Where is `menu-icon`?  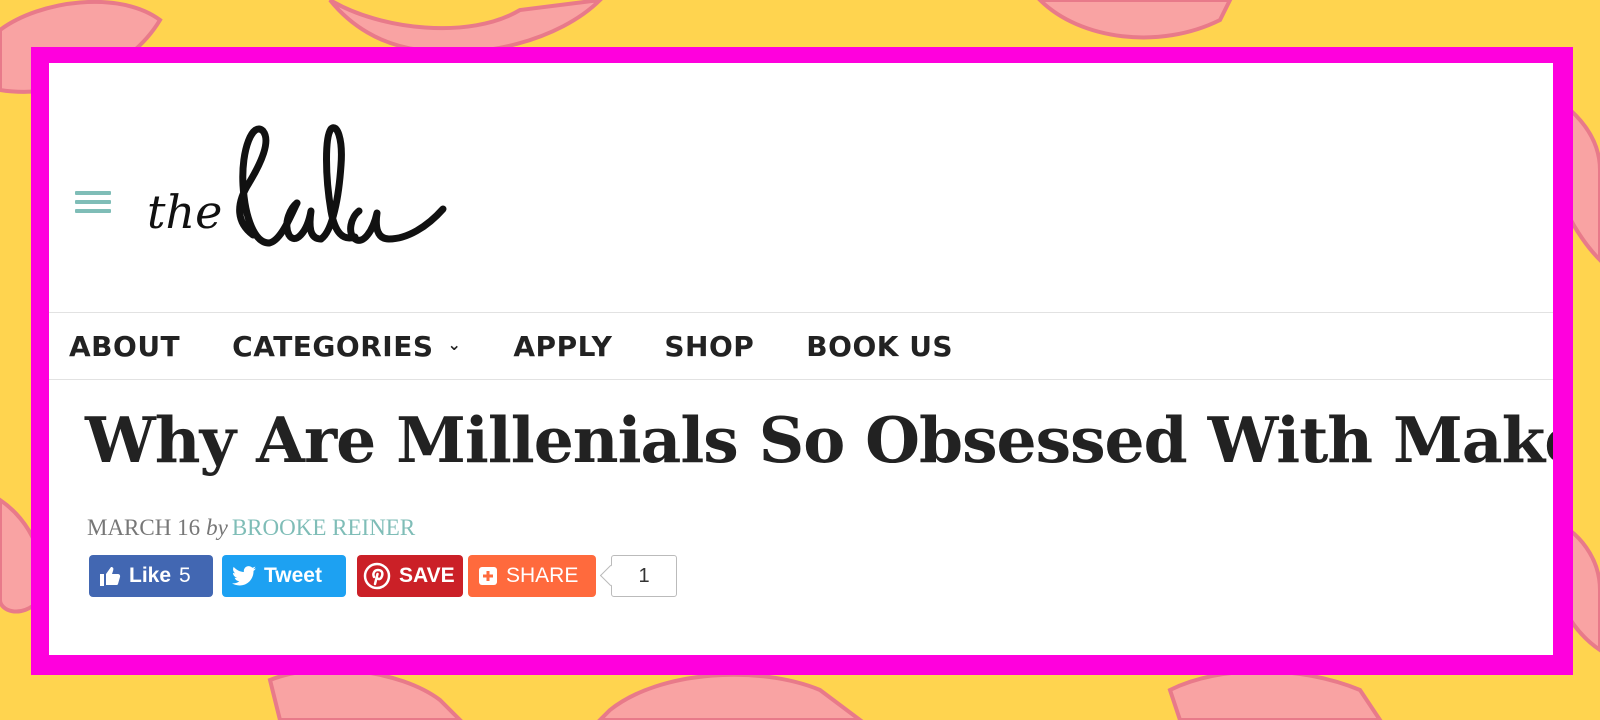 menu-icon is located at coordinates (93, 202).